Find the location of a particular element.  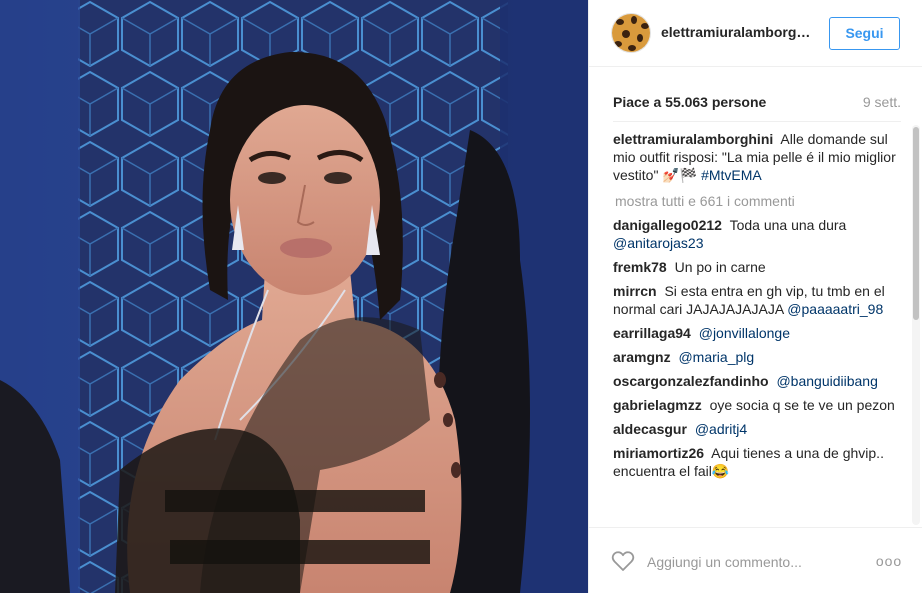

post-footer: ooo is located at coordinates (755, 560).